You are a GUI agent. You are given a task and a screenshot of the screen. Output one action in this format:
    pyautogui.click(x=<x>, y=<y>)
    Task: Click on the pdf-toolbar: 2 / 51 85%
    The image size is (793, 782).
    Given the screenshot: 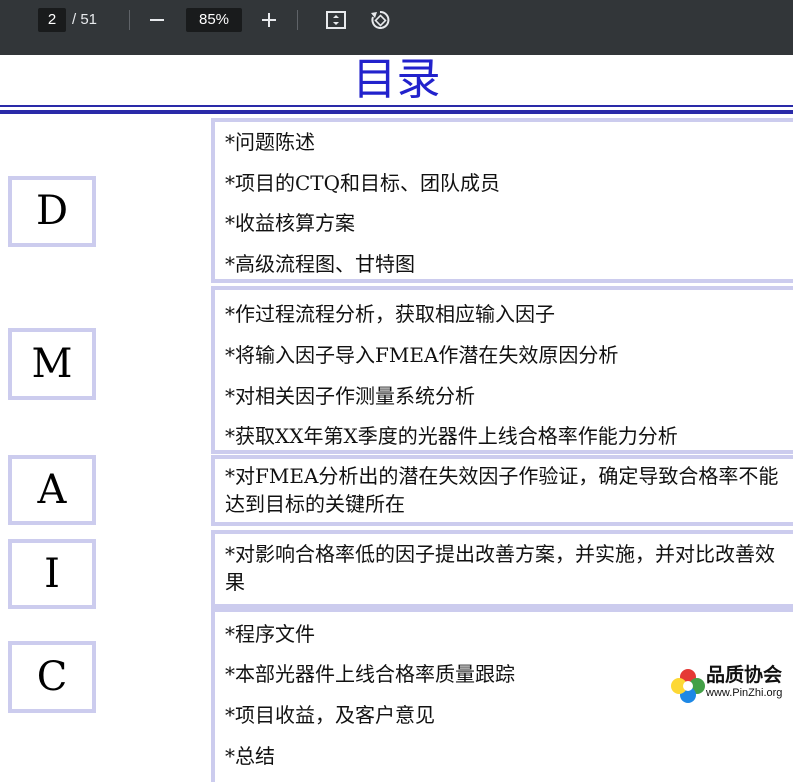 What is the action you would take?
    pyautogui.click(x=396, y=27)
    